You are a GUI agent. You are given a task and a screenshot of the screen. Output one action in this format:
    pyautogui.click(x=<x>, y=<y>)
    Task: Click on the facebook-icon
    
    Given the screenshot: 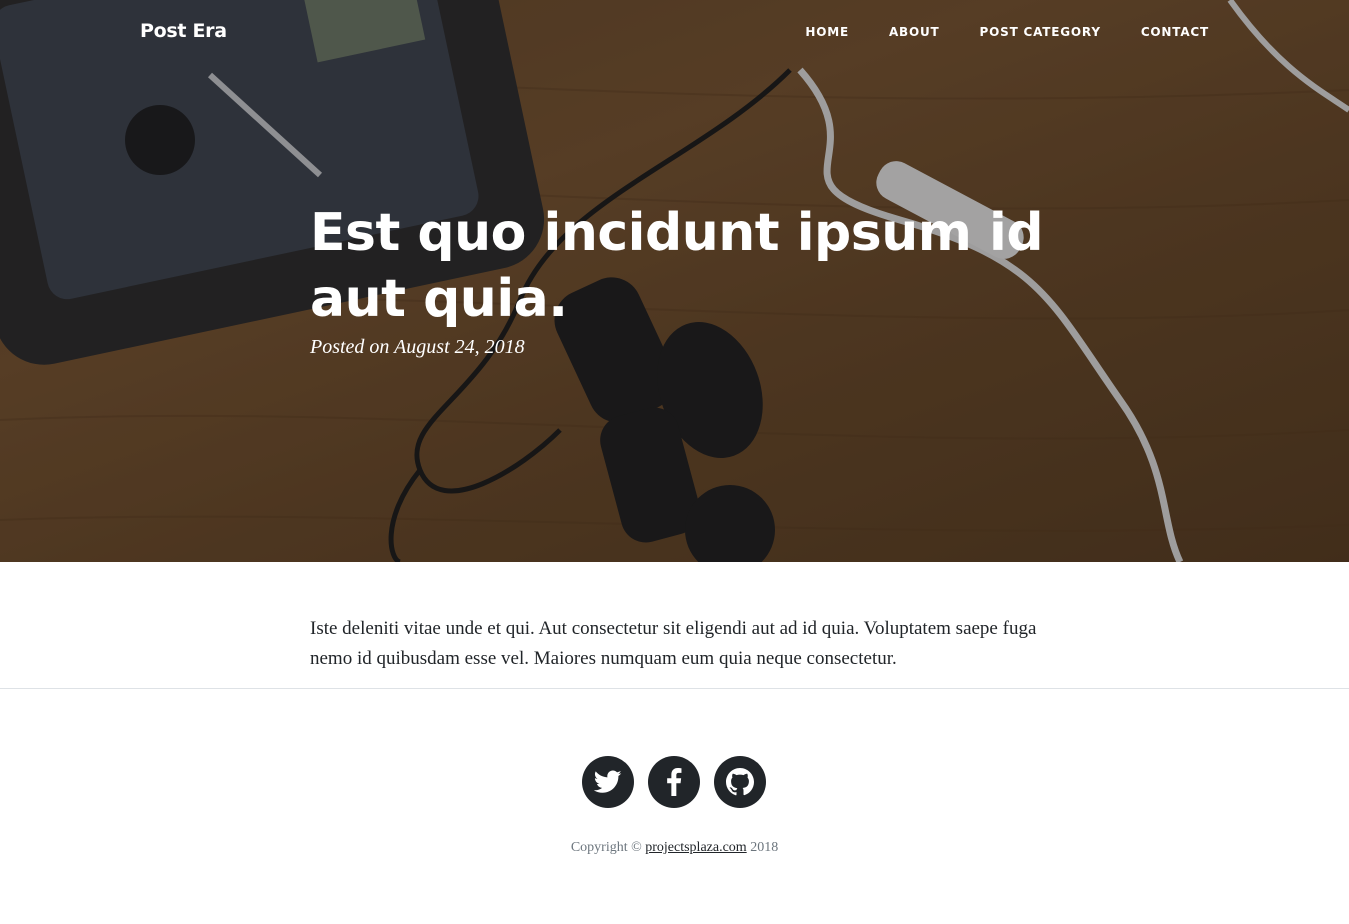 What is the action you would take?
    pyautogui.click(x=674, y=782)
    